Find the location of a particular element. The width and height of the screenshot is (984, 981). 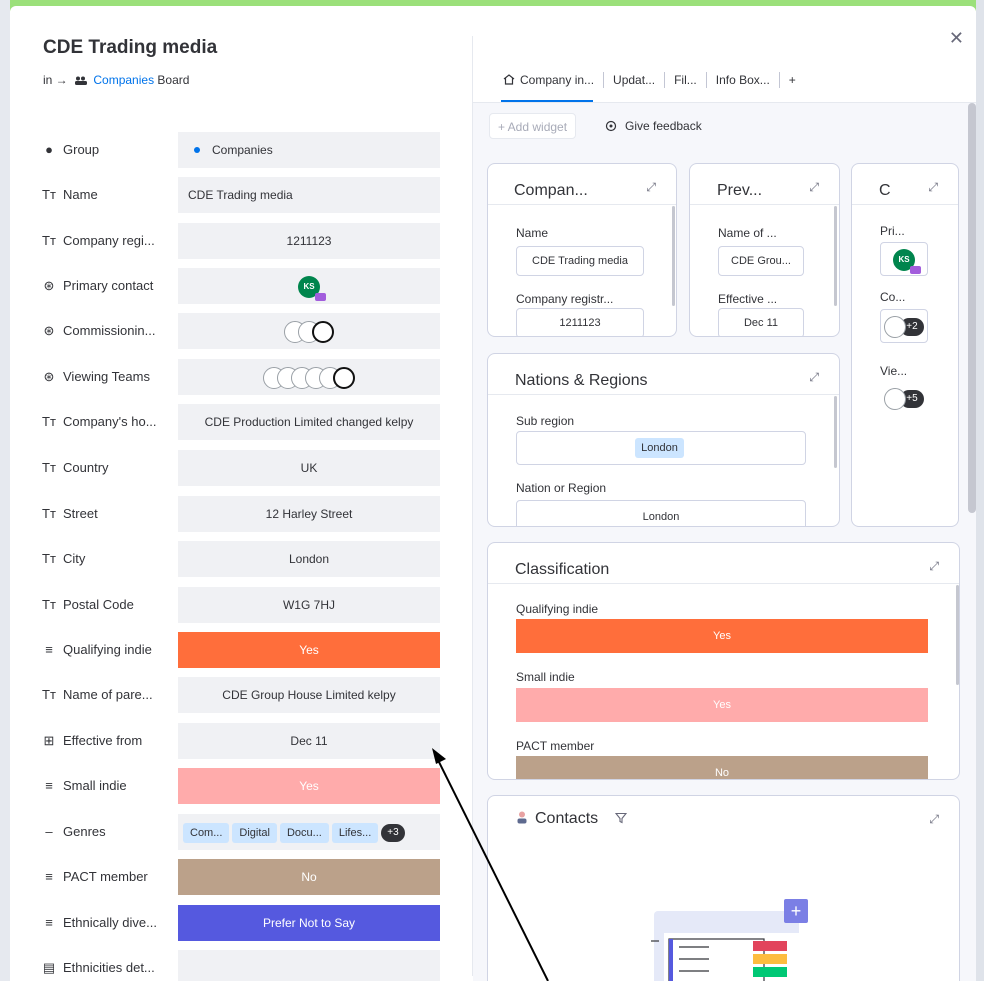

ethnicities-value is located at coordinates (309, 965).